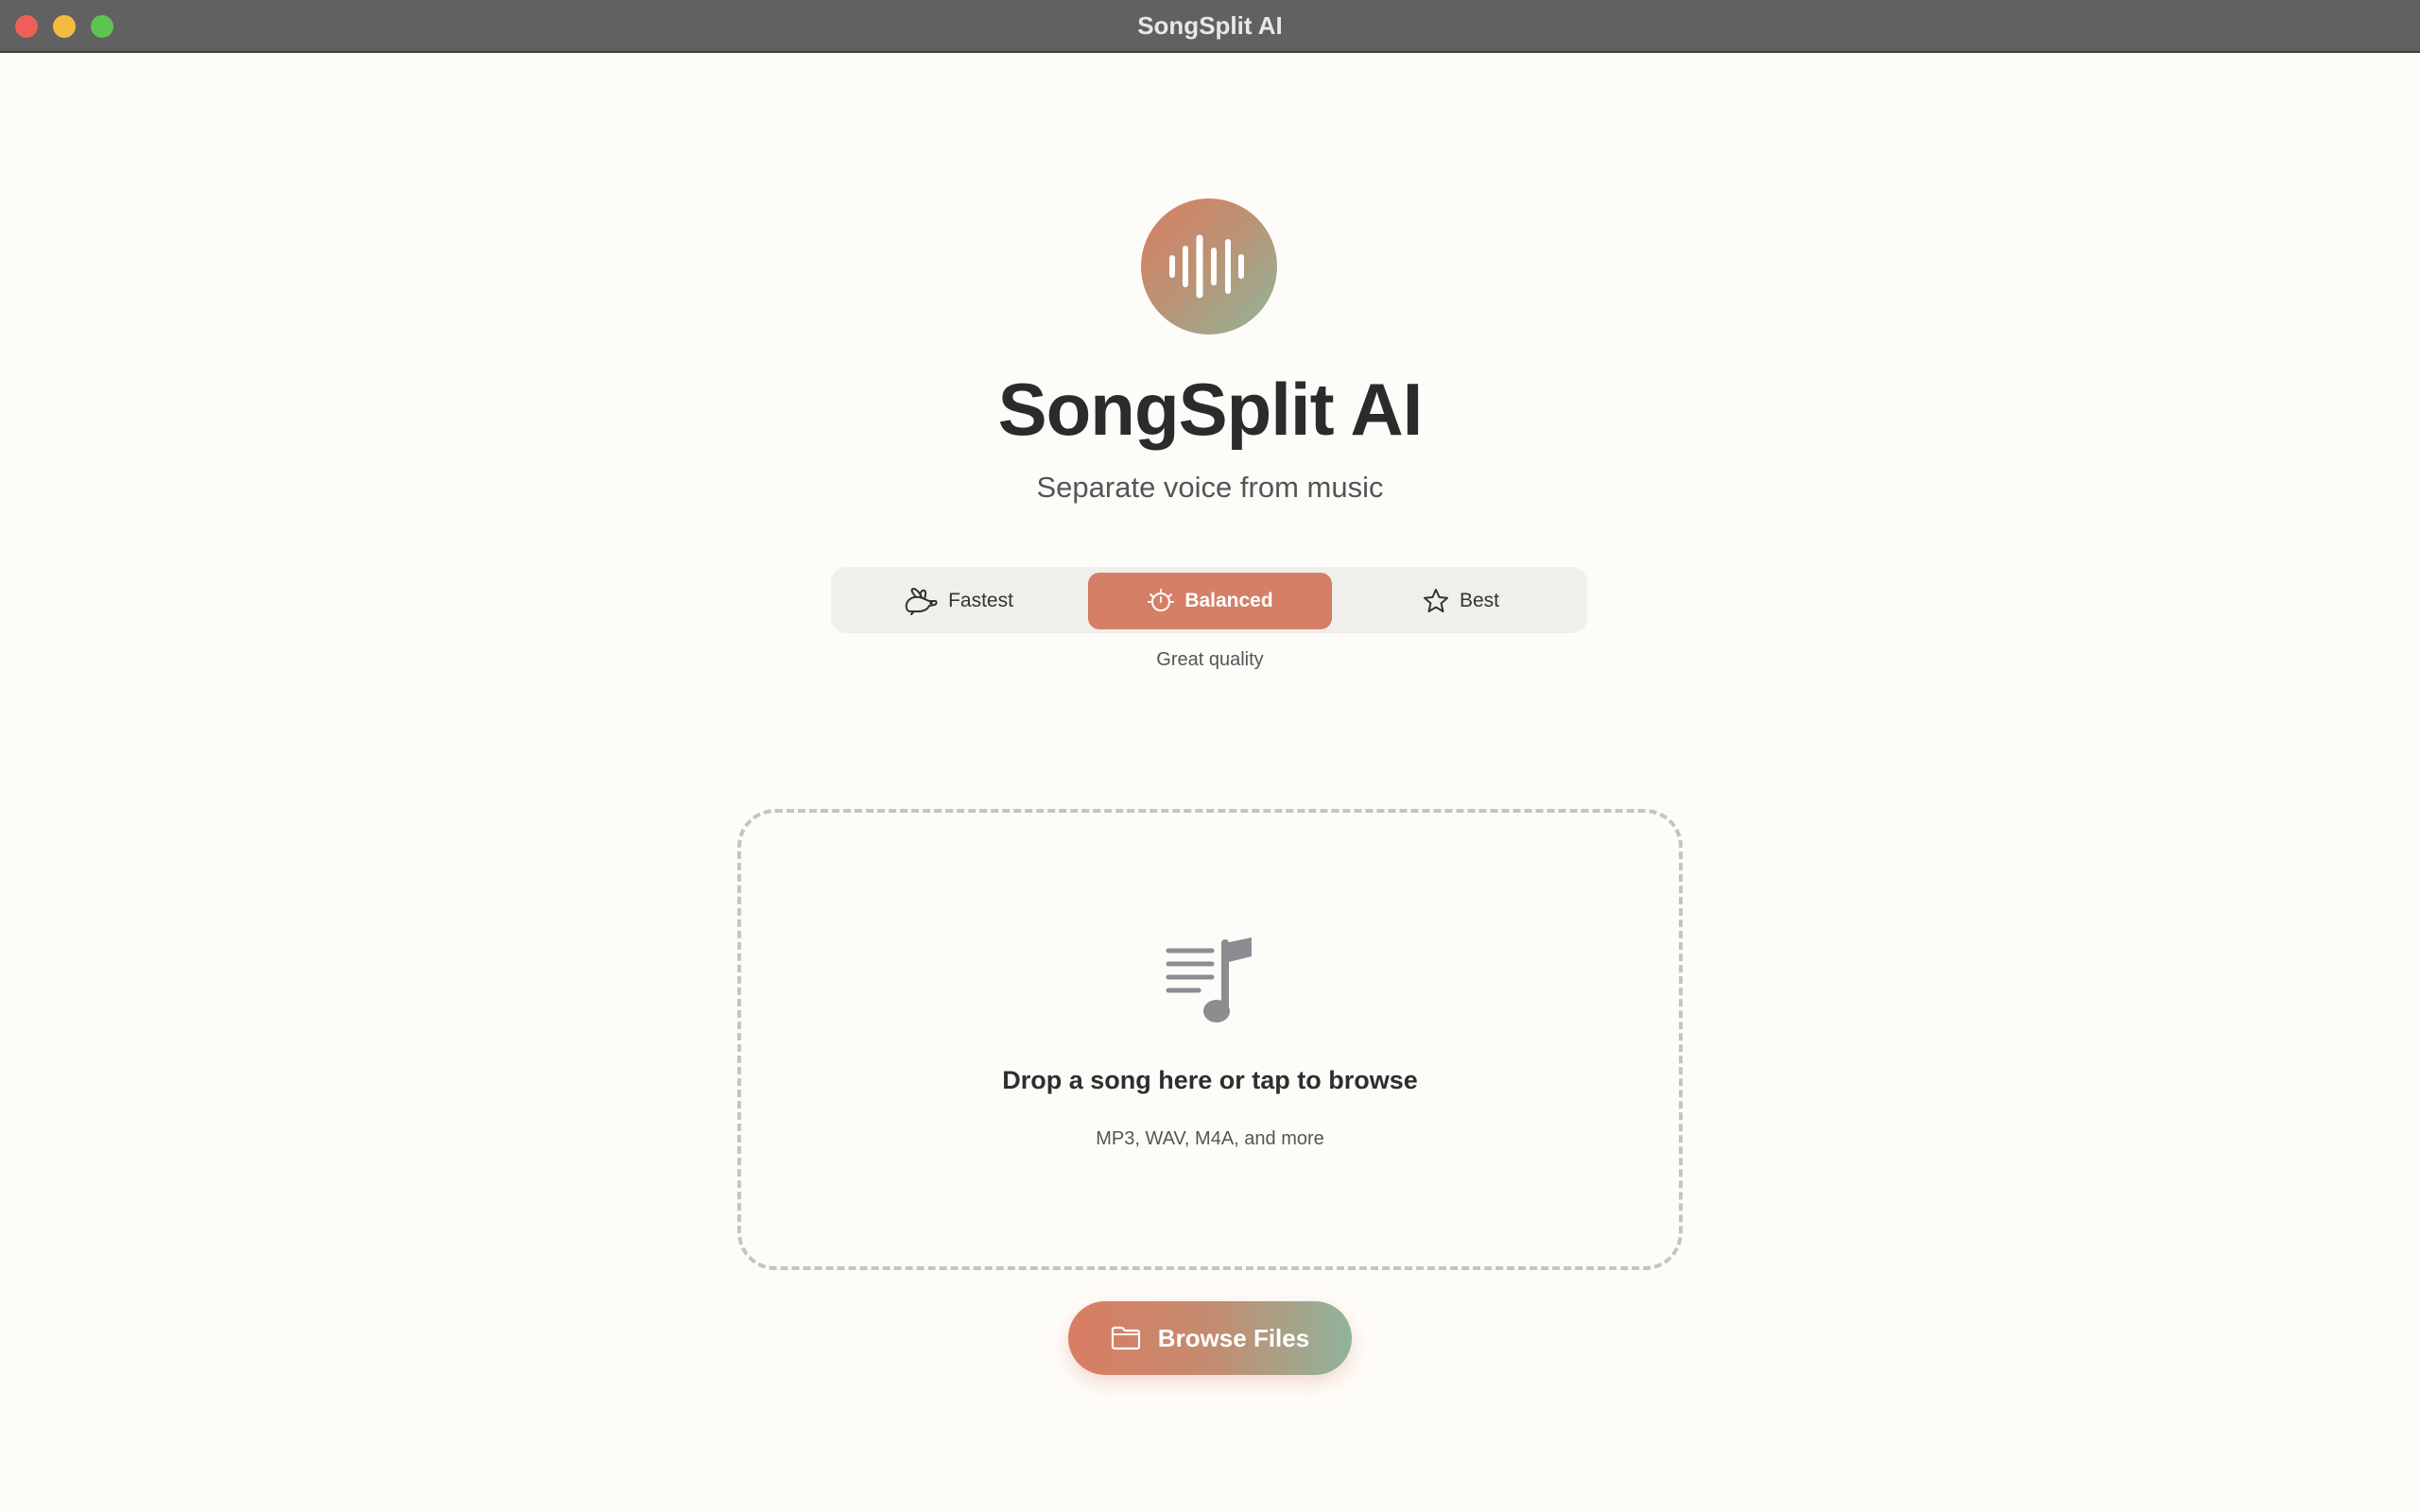 The width and height of the screenshot is (2420, 1512). What do you see at coordinates (1233, 1337) in the screenshot?
I see `browse-files-label: Browse Files` at bounding box center [1233, 1337].